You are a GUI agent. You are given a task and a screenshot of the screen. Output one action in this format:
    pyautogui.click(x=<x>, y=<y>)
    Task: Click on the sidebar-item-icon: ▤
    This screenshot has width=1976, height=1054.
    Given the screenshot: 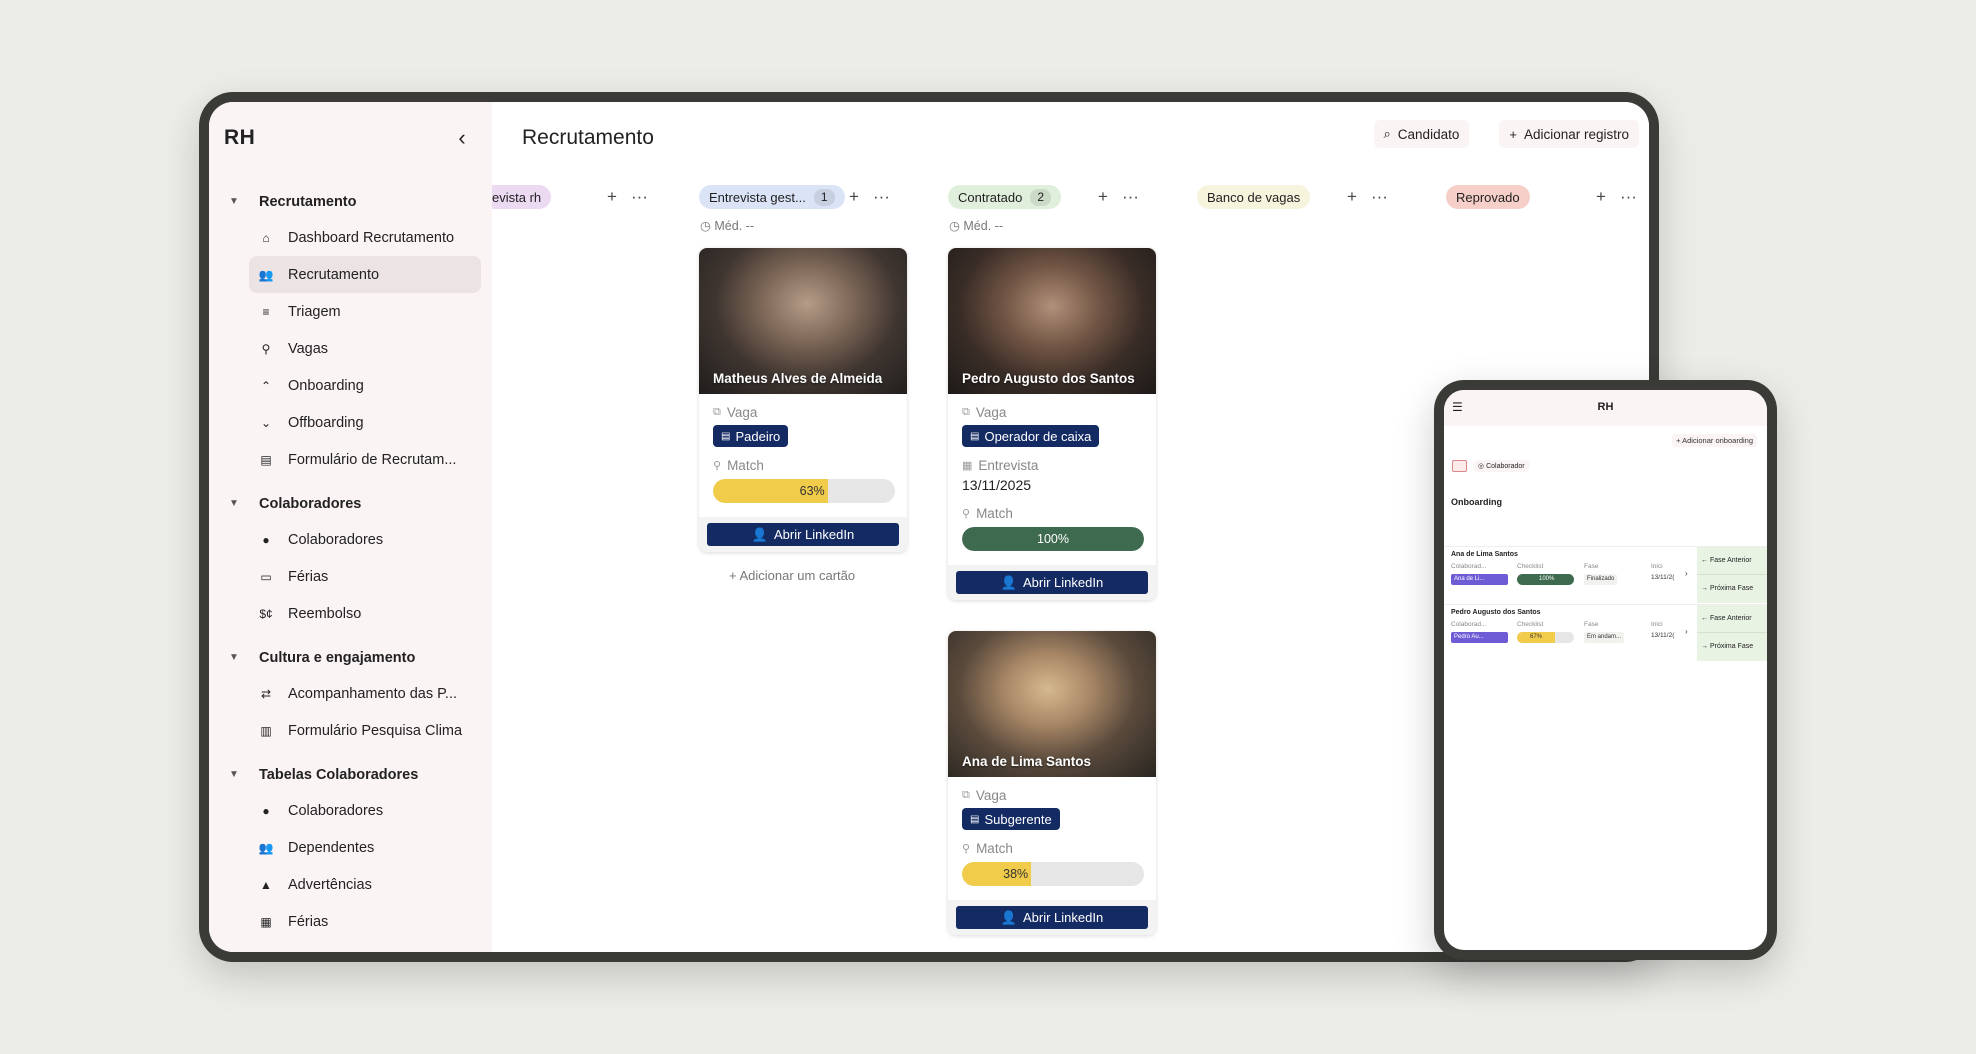 What is the action you would take?
    pyautogui.click(x=266, y=459)
    